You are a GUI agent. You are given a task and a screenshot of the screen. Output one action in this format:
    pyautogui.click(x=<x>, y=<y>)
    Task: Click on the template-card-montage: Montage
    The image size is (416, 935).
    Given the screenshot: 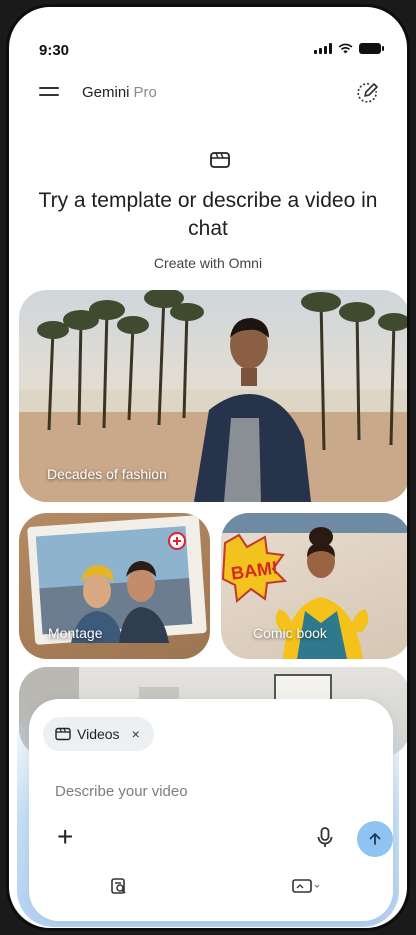 What is the action you would take?
    pyautogui.click(x=114, y=586)
    